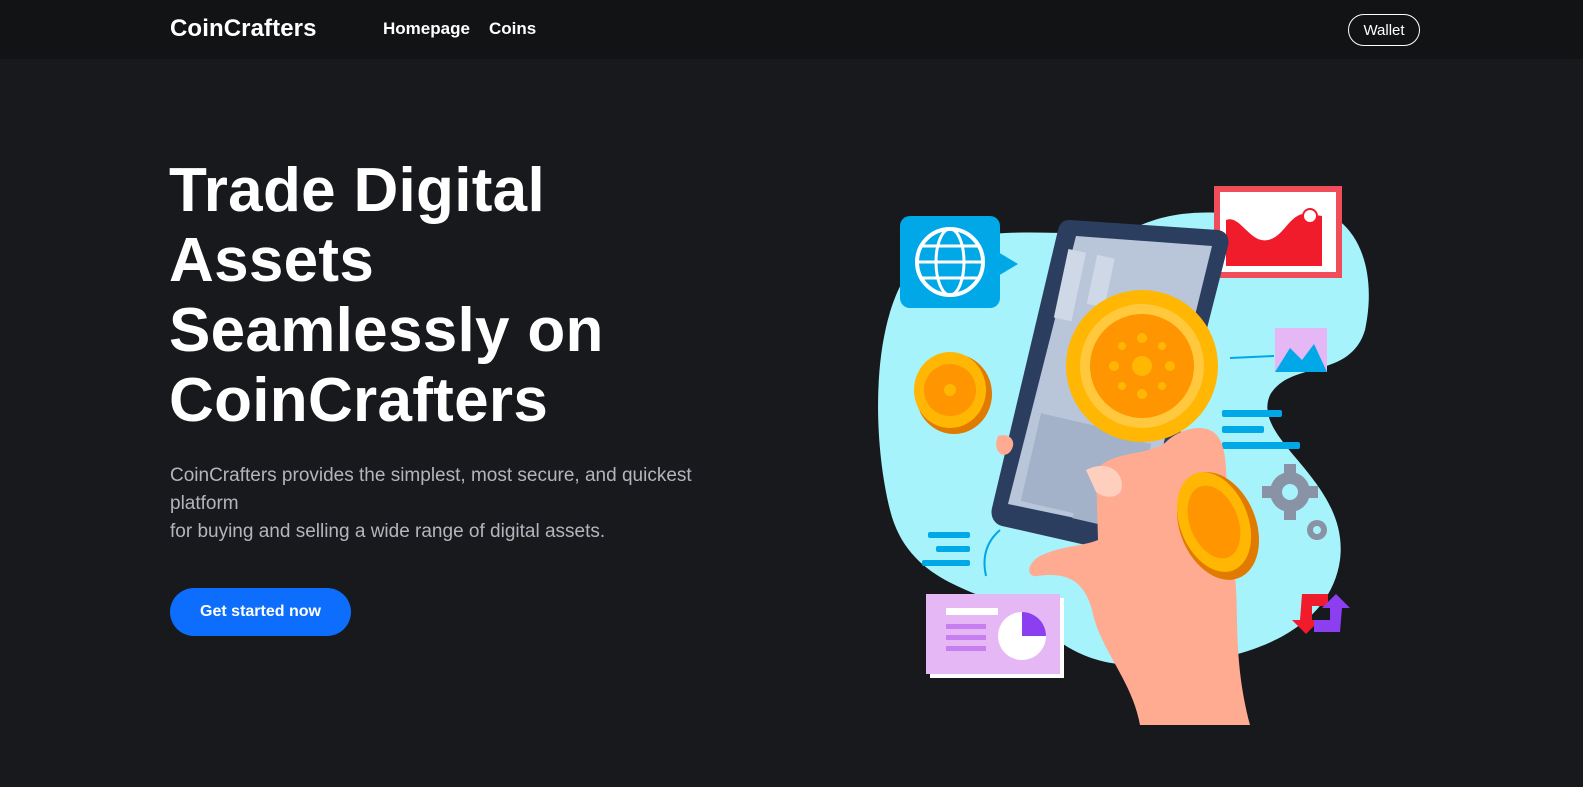 The image size is (1583, 787). I want to click on chart-card-icon, so click(1278, 232).